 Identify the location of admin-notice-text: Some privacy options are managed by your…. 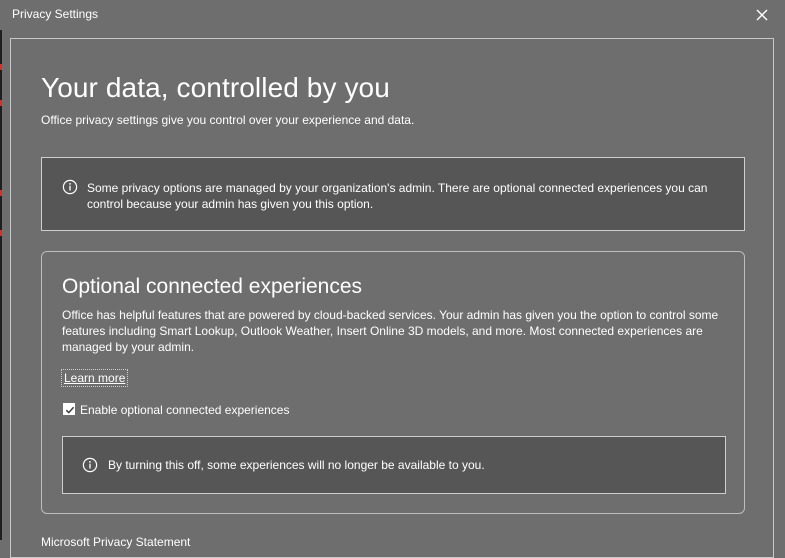
(397, 196).